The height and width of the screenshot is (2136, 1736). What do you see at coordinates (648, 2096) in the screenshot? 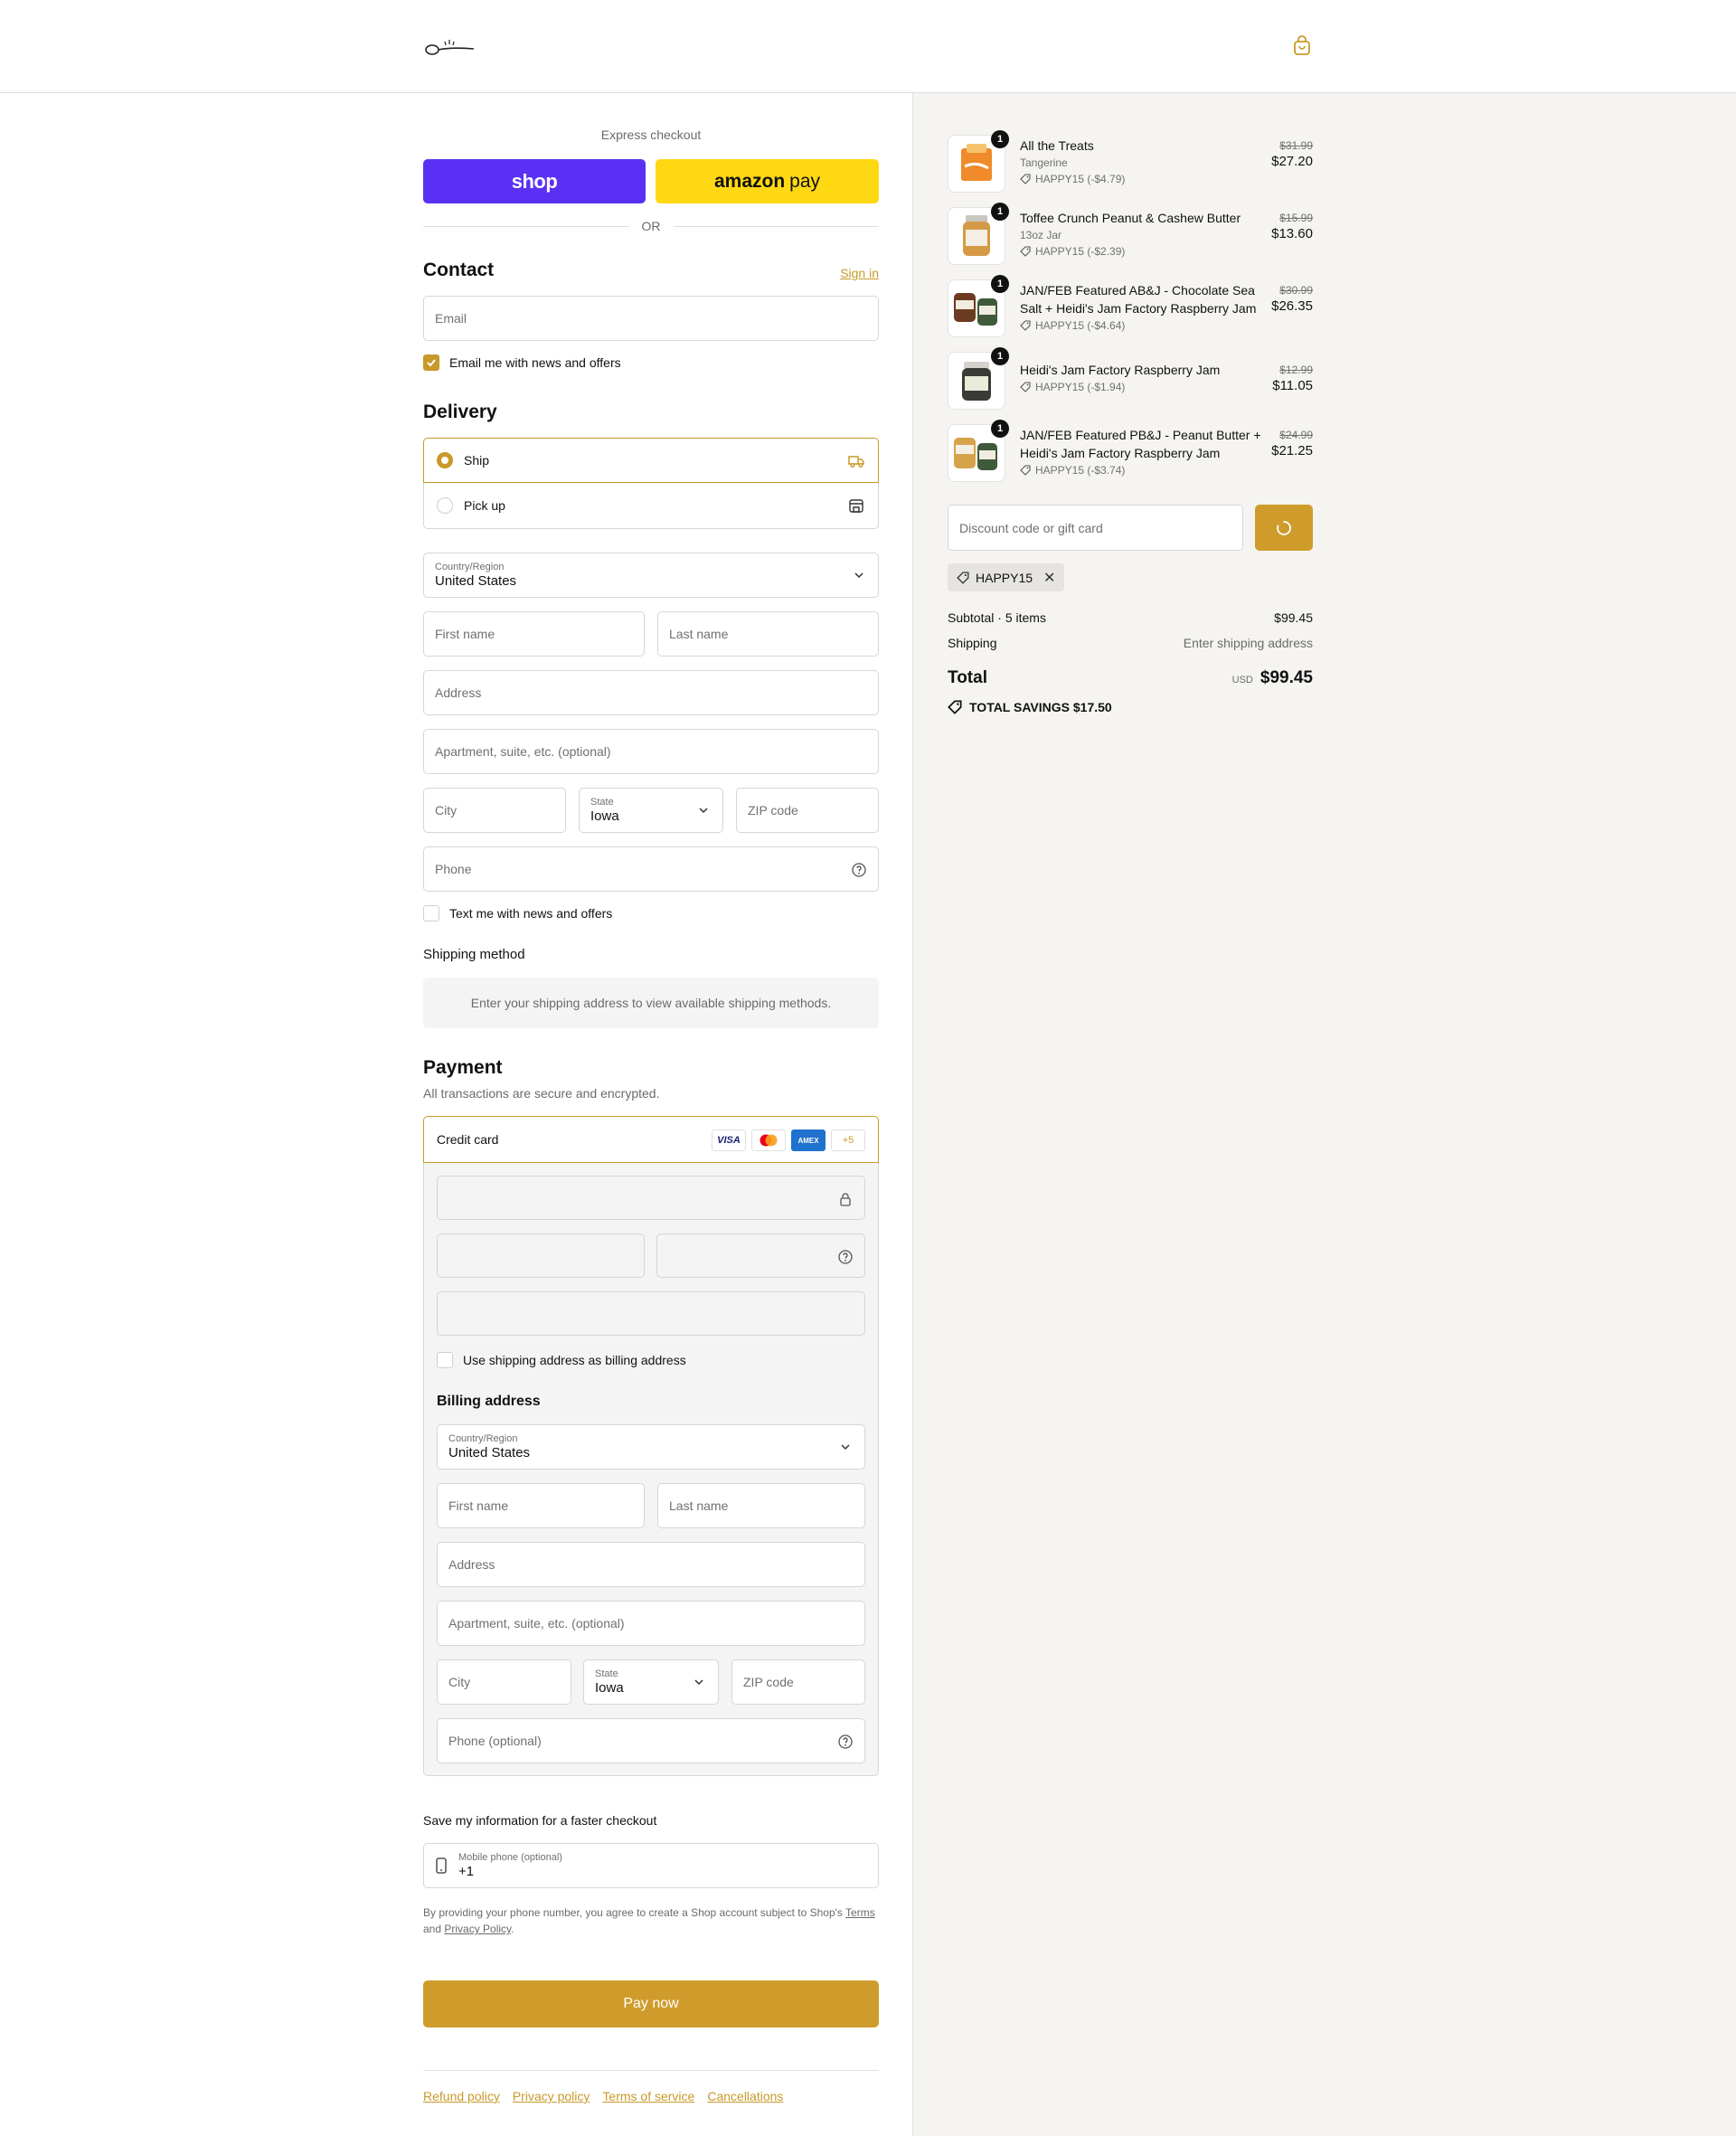
I see `terms-of-service-link: Terms of service` at bounding box center [648, 2096].